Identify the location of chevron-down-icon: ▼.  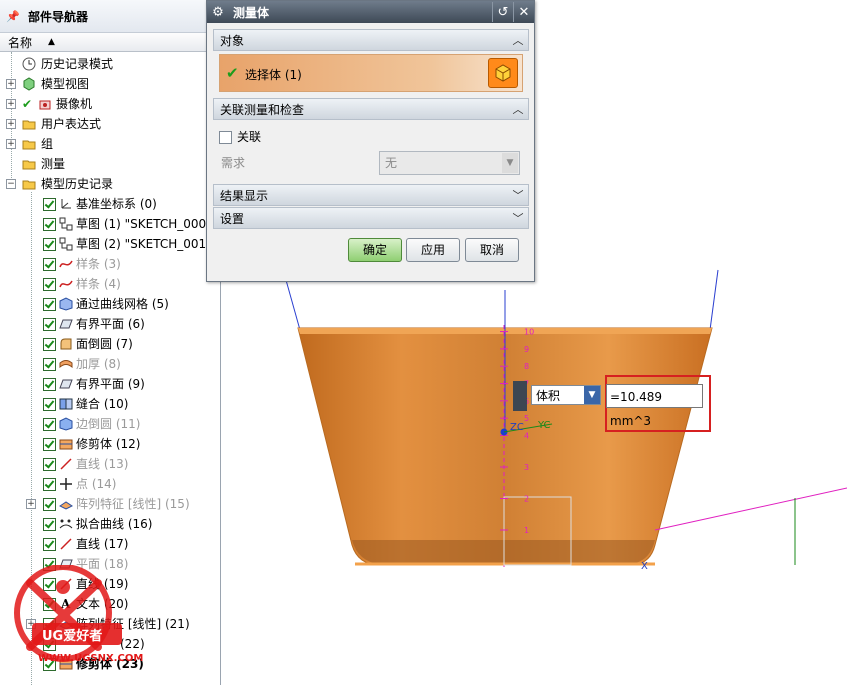
(592, 395).